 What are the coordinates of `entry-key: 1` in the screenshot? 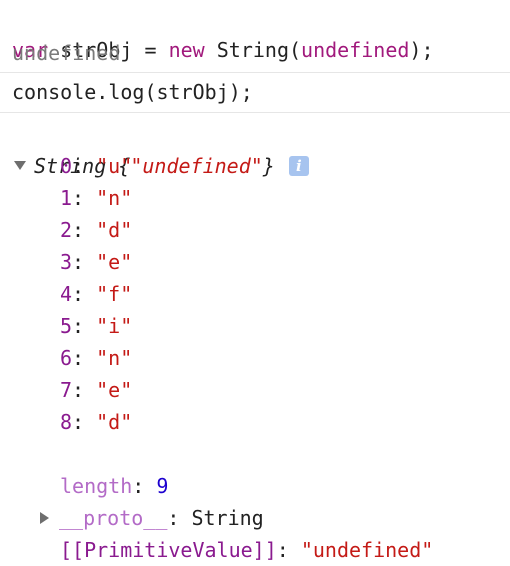 It's located at (66, 198).